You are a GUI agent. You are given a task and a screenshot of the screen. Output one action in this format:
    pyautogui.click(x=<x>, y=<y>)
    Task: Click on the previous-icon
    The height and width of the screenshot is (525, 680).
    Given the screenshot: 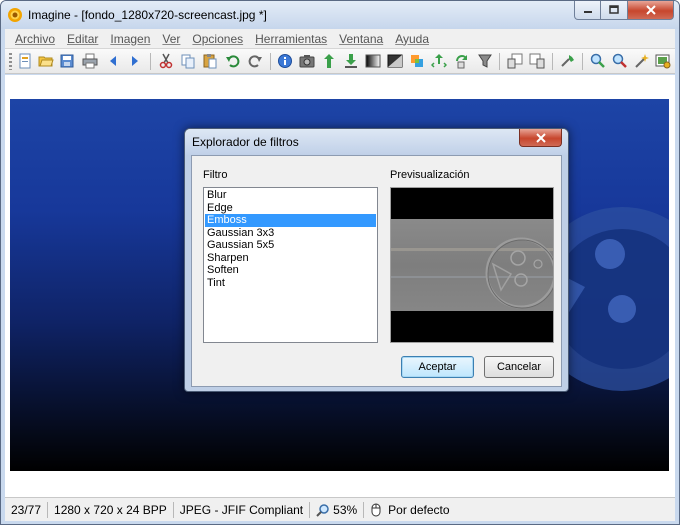 What is the action you would take?
    pyautogui.click(x=113, y=61)
    